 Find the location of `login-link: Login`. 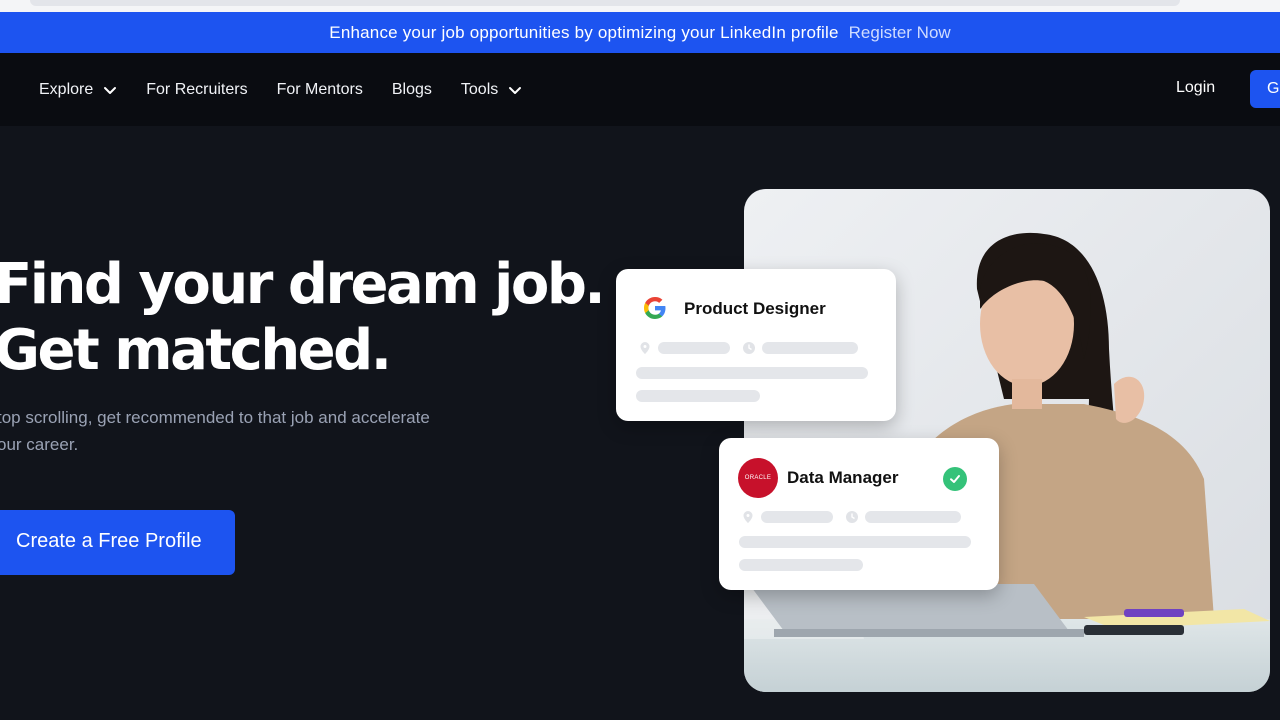

login-link: Login is located at coordinates (1195, 88).